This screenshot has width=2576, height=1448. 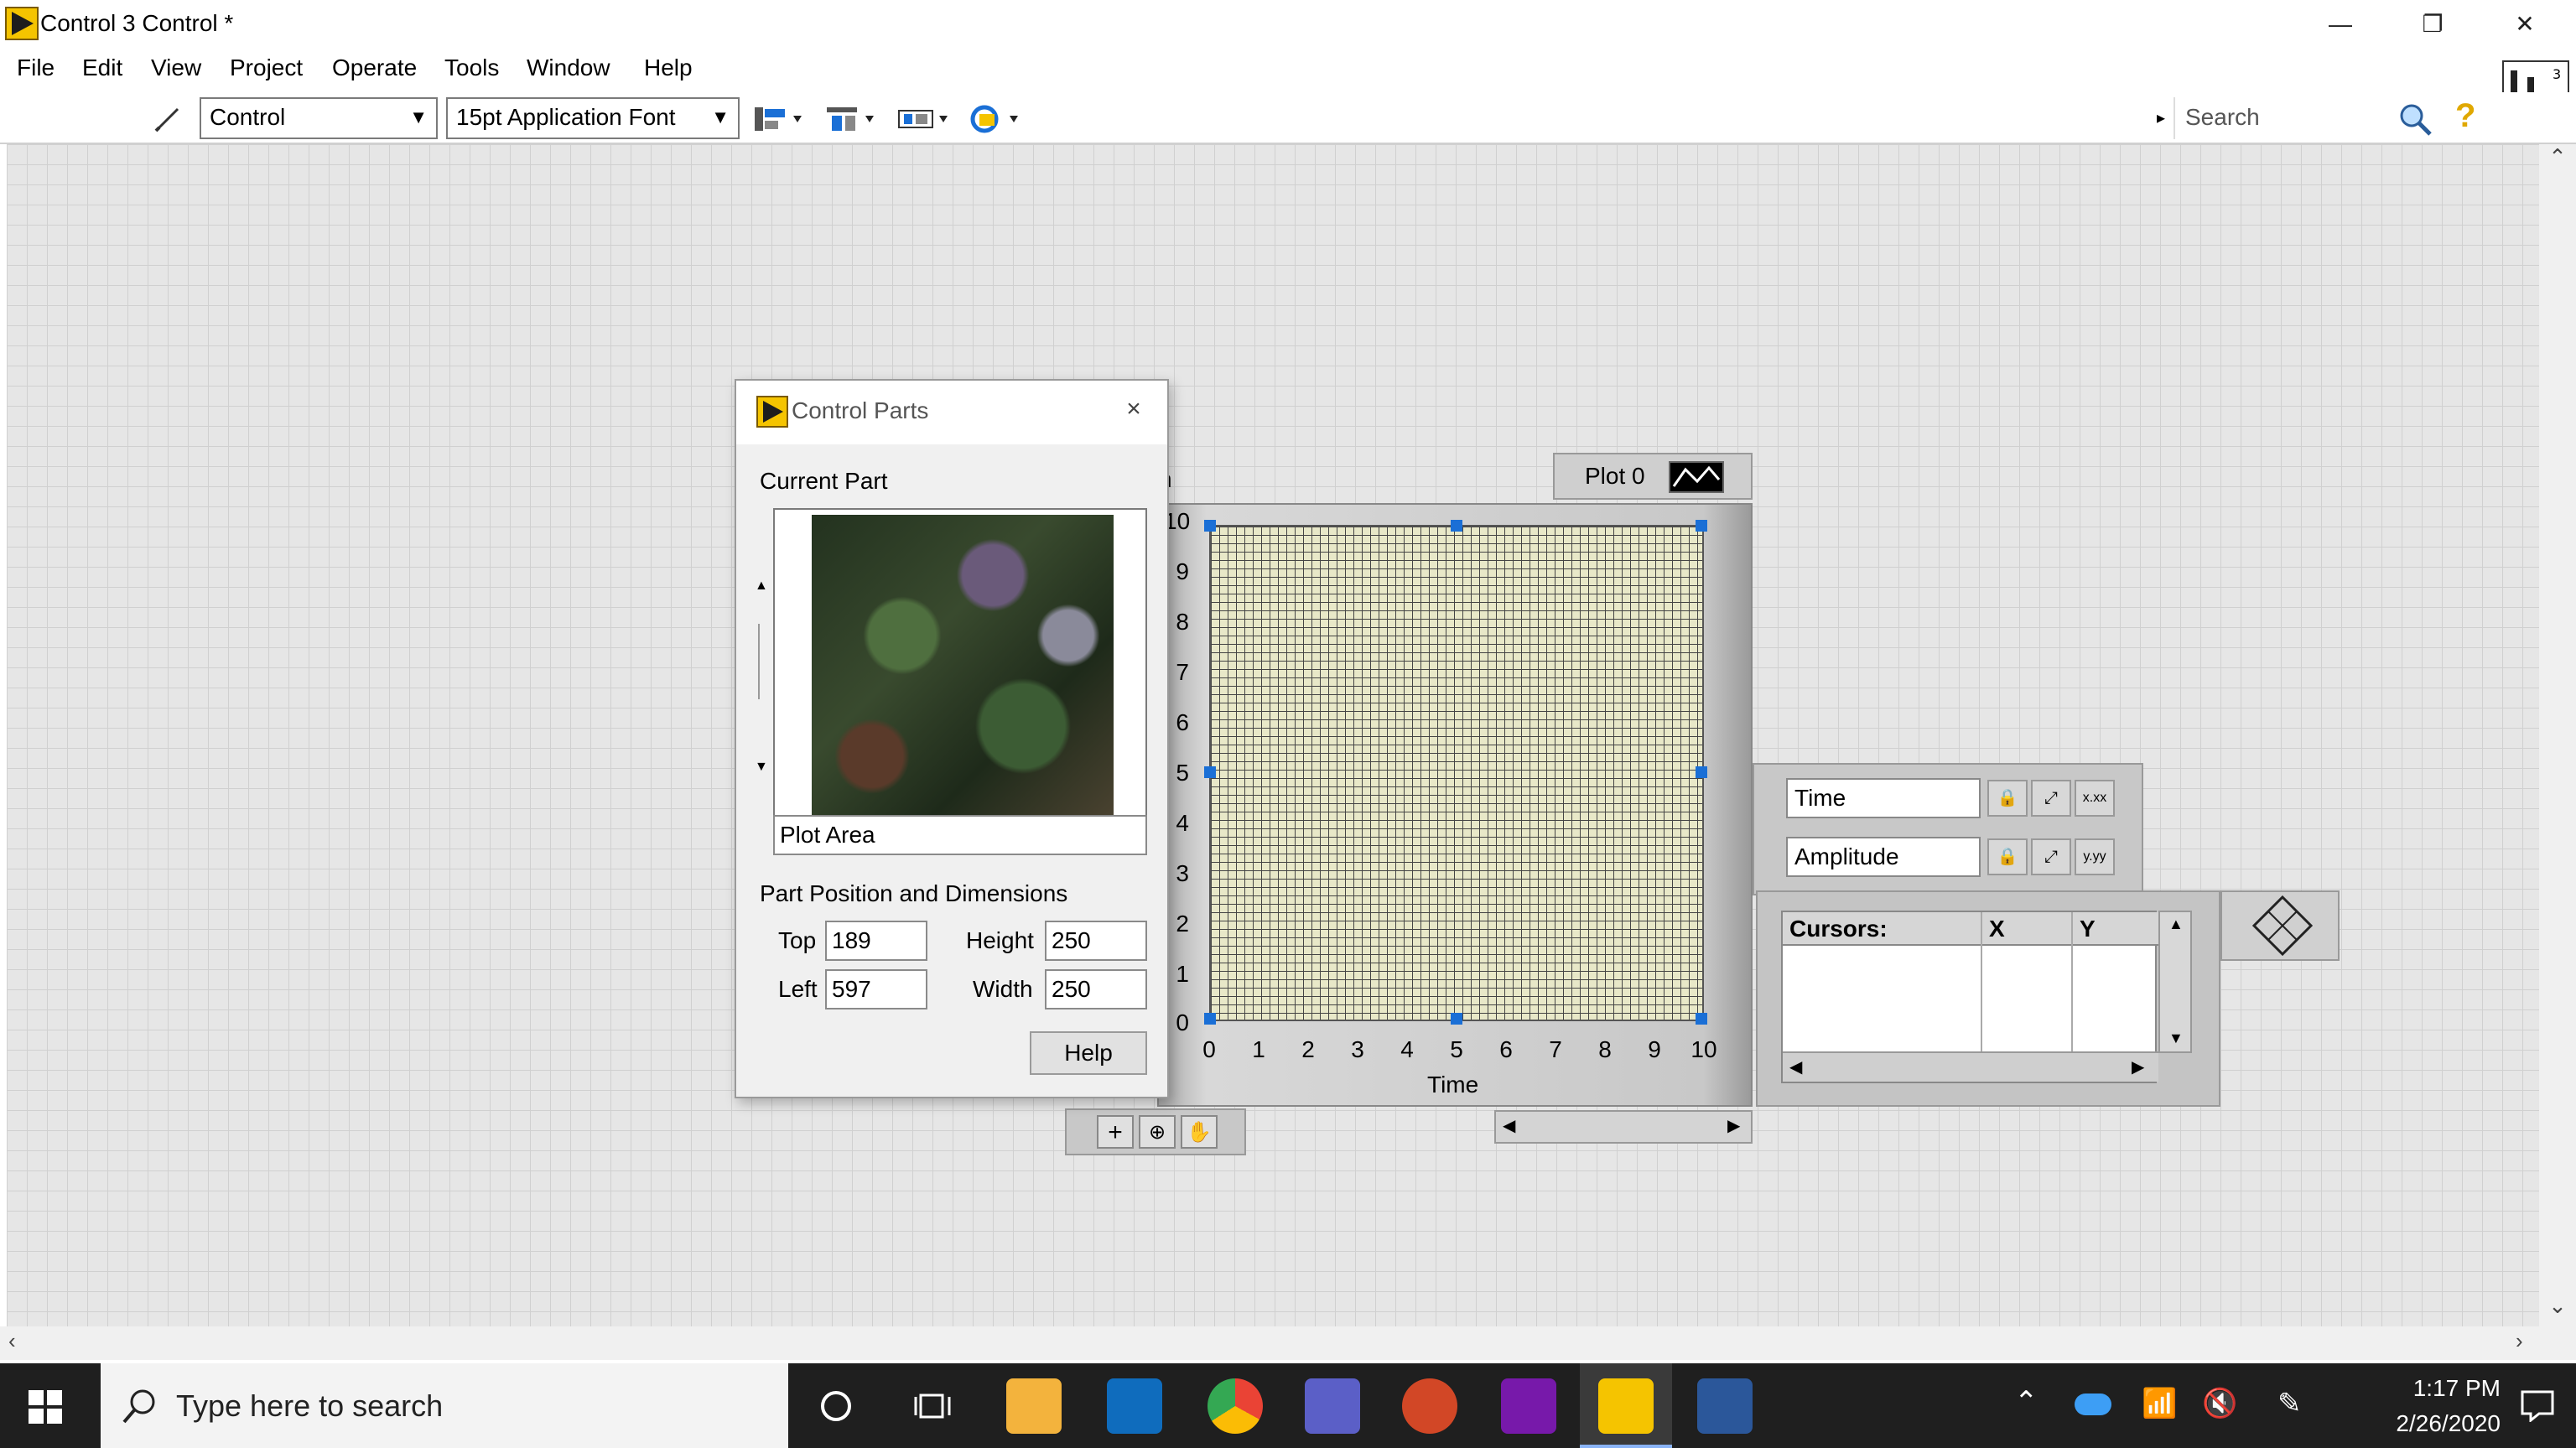 I want to click on cursor-horizontal-scrollbar: ◀ ▶, so click(x=1970, y=1066).